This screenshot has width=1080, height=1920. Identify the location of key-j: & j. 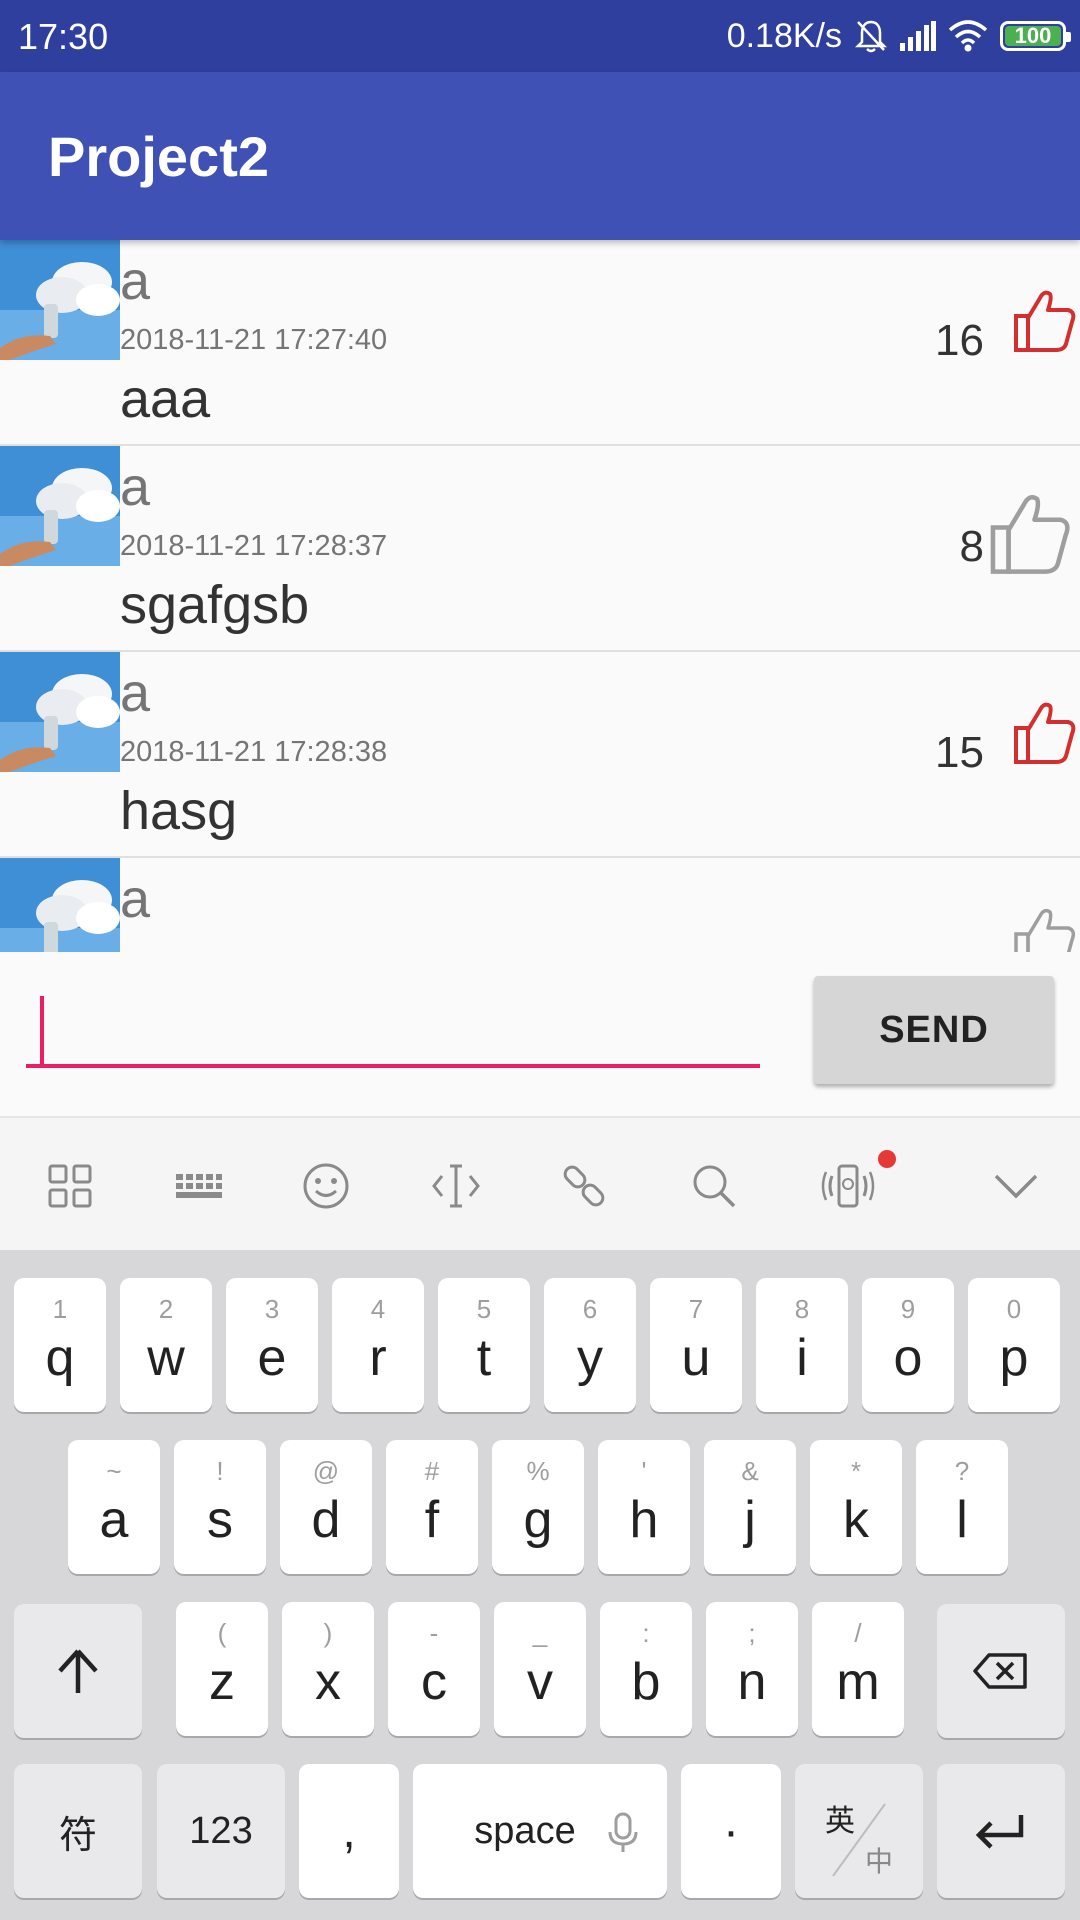
(750, 1507).